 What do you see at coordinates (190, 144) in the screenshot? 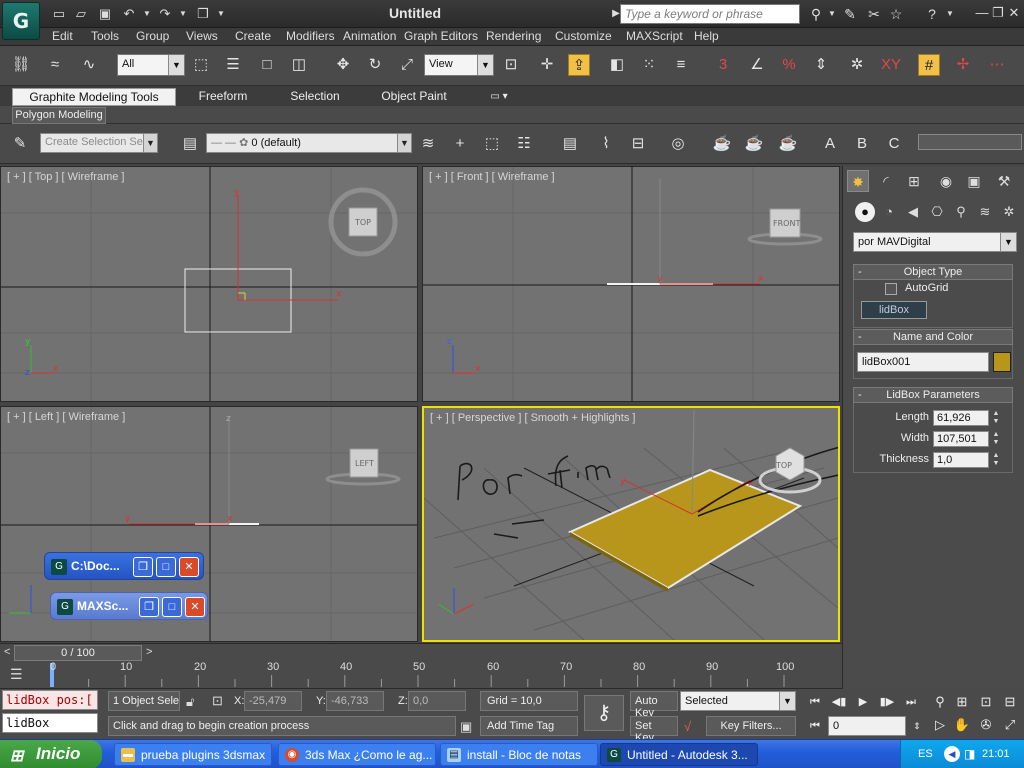
I see `layer-manager-icon: ▤` at bounding box center [190, 144].